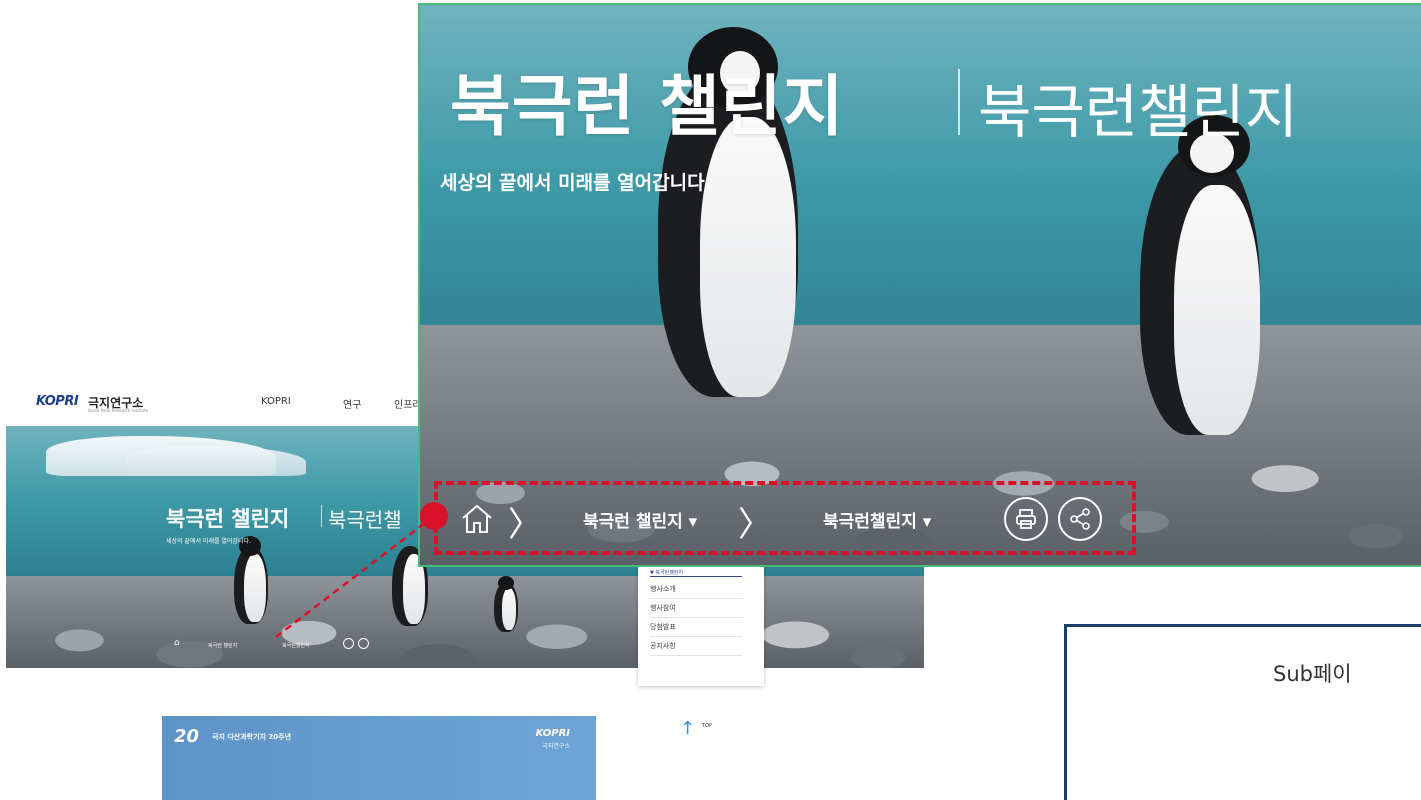  I want to click on connector-dot, so click(434, 516).